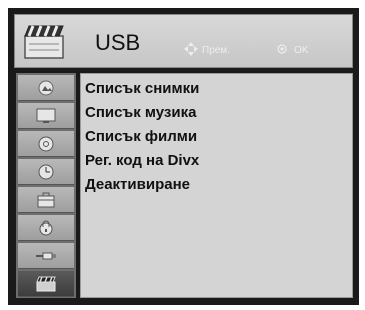  I want to click on arrows-icon, so click(191, 49).